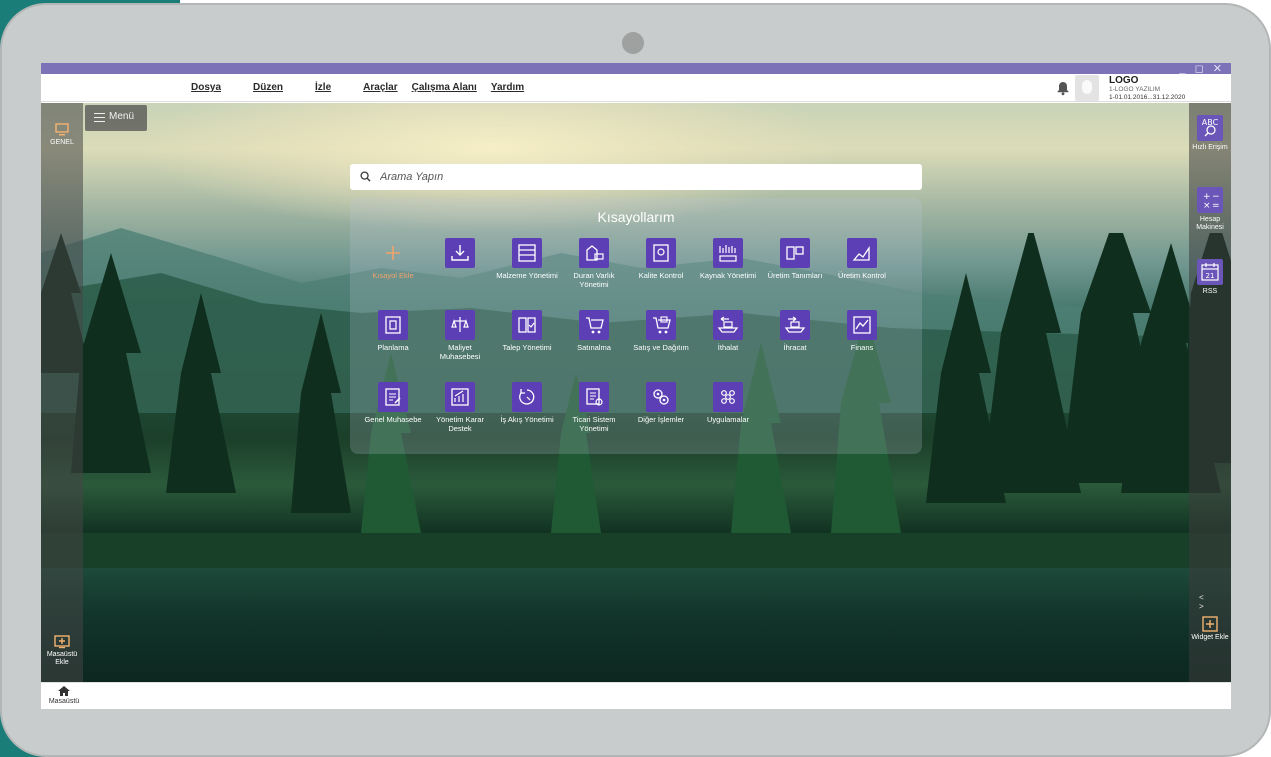  Describe the element at coordinates (661, 397) in the screenshot. I see `gears-icon` at that location.